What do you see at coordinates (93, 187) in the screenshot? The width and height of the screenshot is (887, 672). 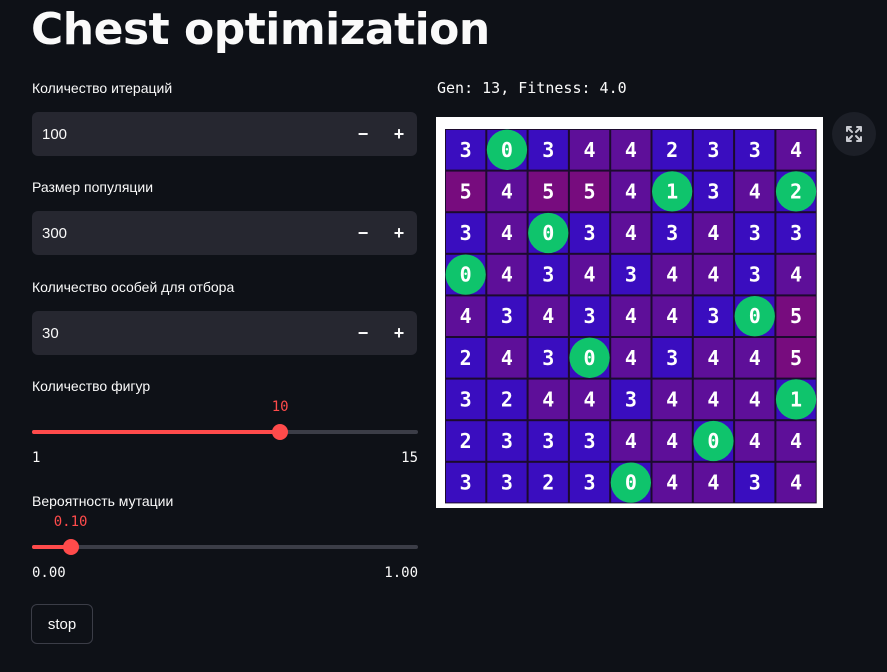 I see `population-label: Размер популяции` at bounding box center [93, 187].